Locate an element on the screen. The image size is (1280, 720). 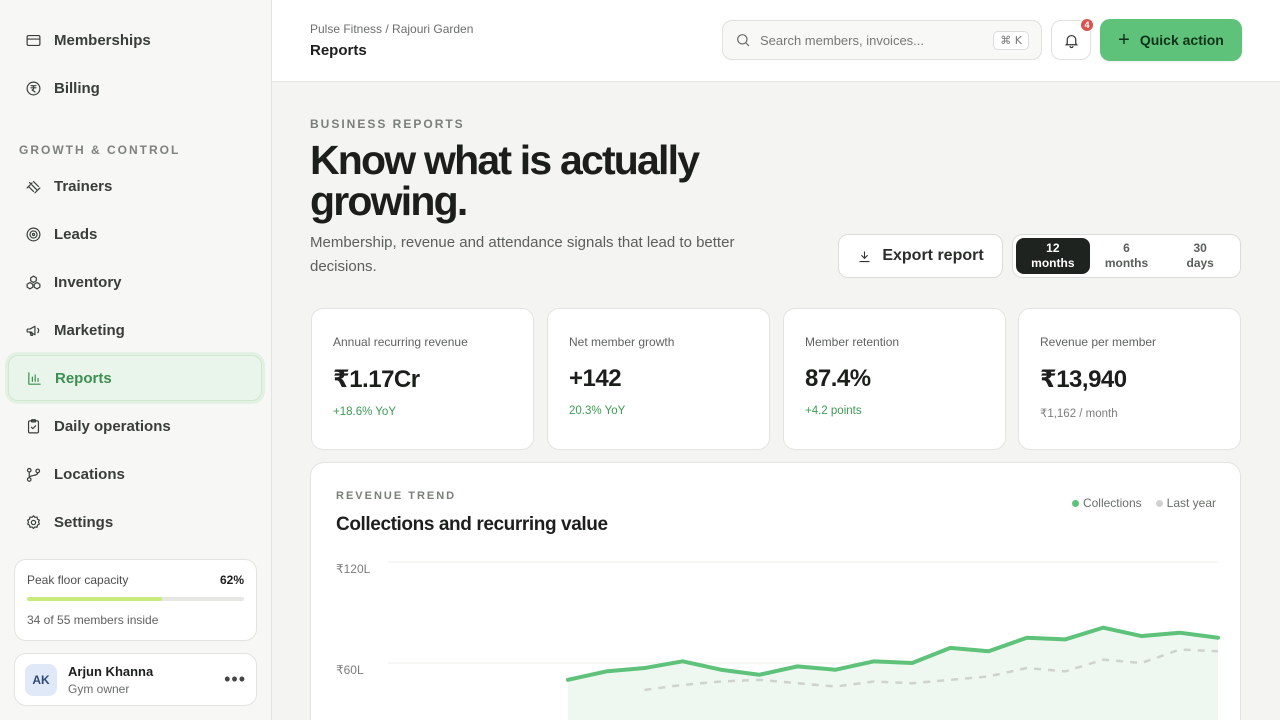
range-value: 30 is located at coordinates (1200, 248).